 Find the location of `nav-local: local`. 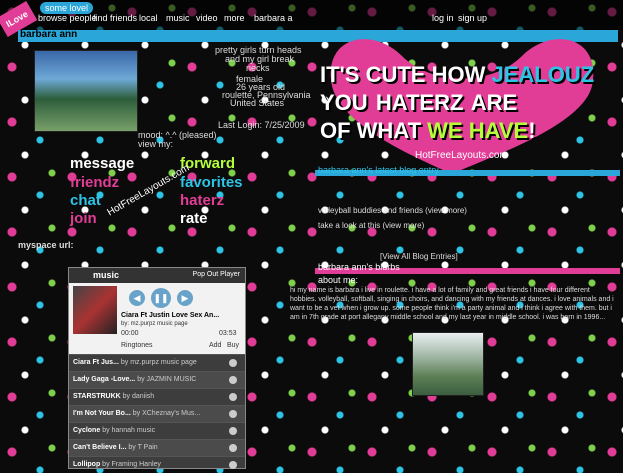

nav-local: local is located at coordinates (148, 18).